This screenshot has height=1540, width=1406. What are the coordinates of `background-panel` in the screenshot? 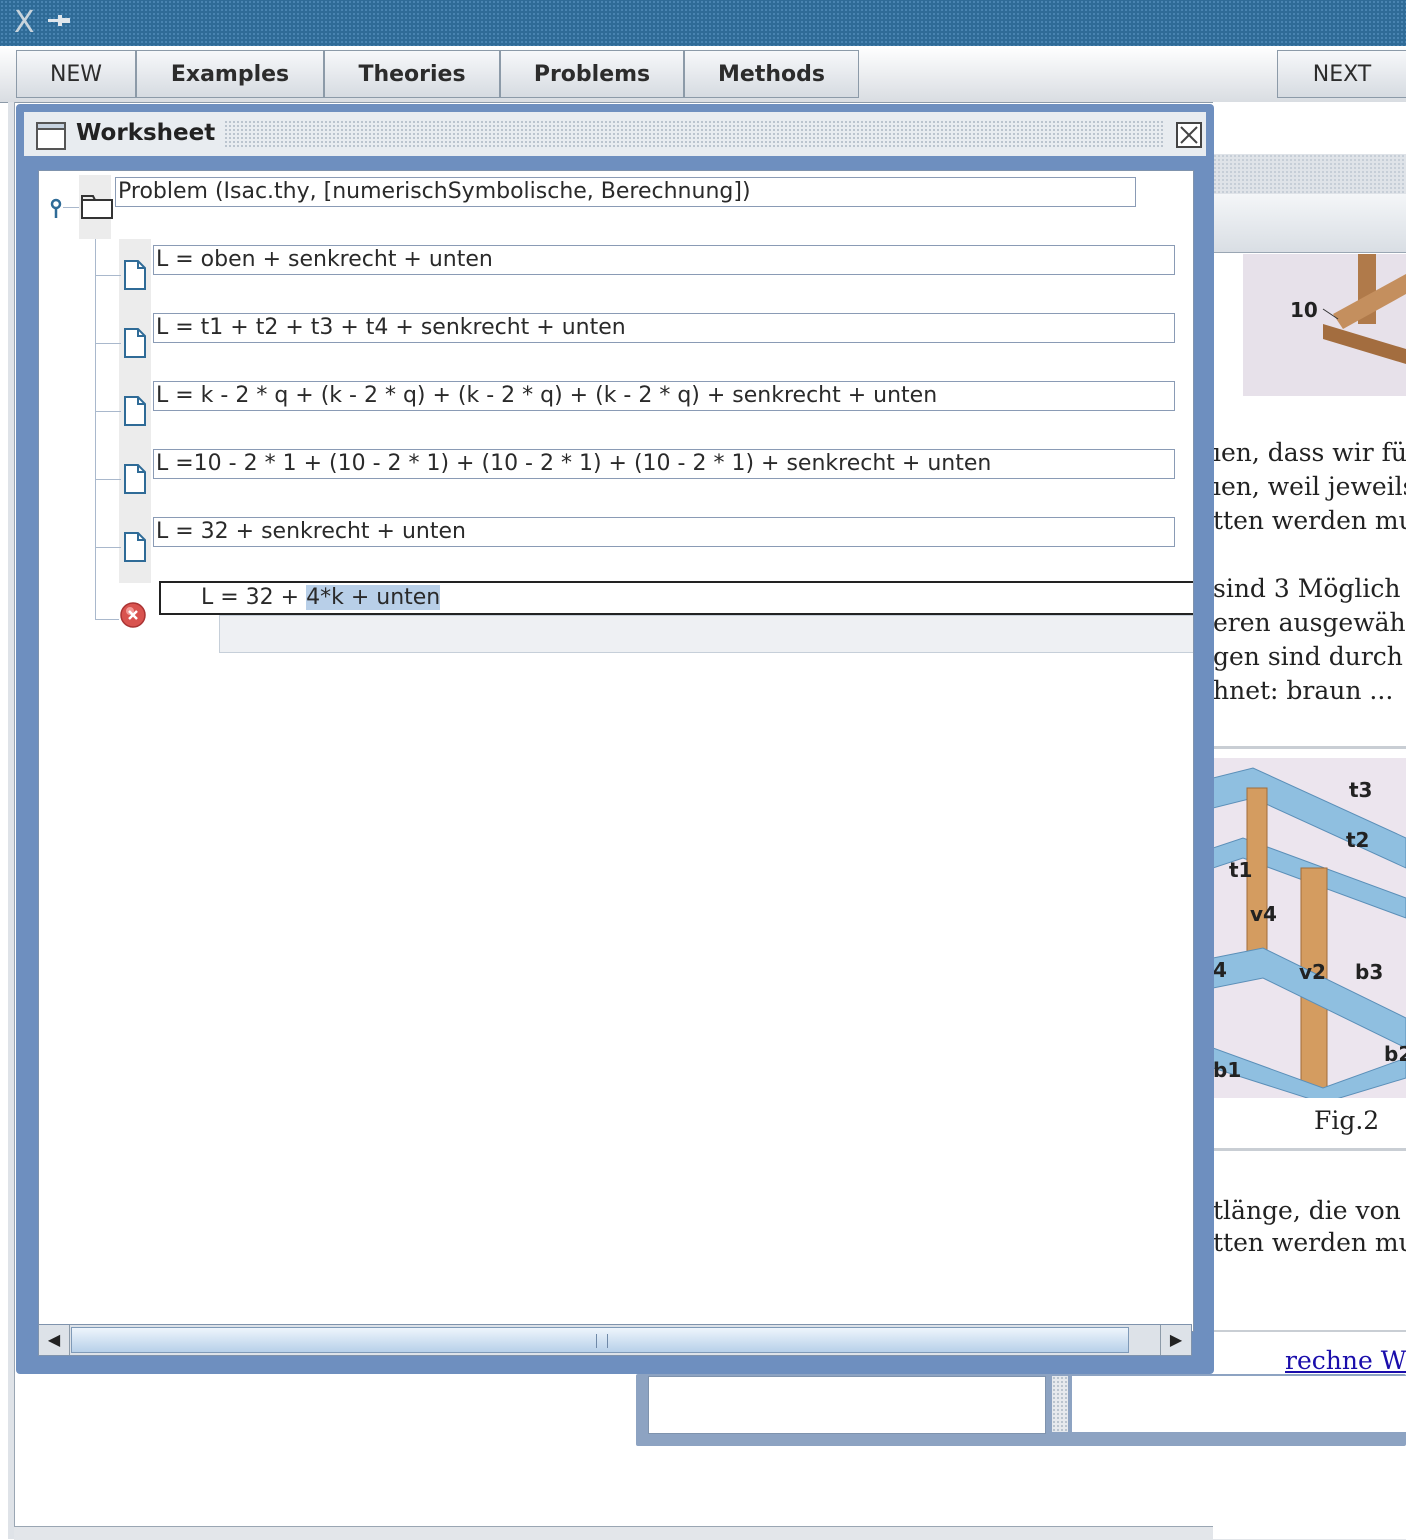 It's located at (1021, 1410).